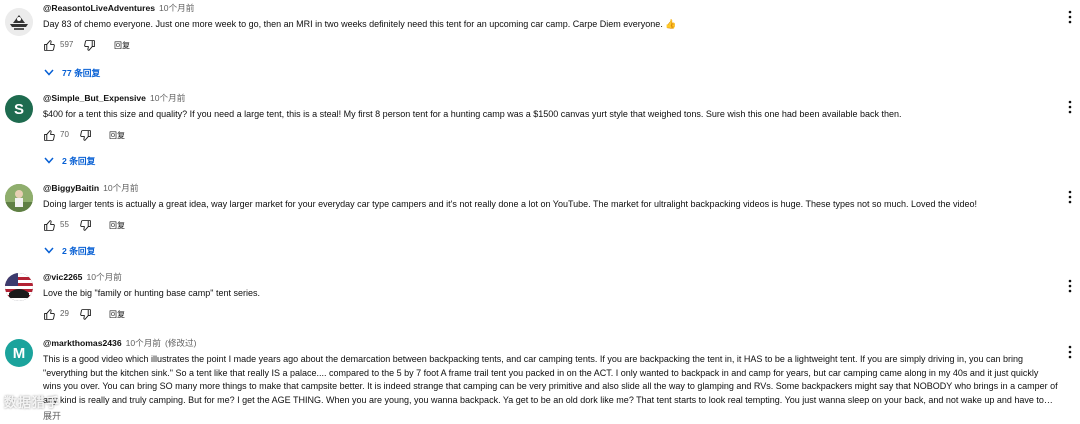 The image size is (1080, 424). I want to click on comment-author: @vic2265, so click(62, 277).